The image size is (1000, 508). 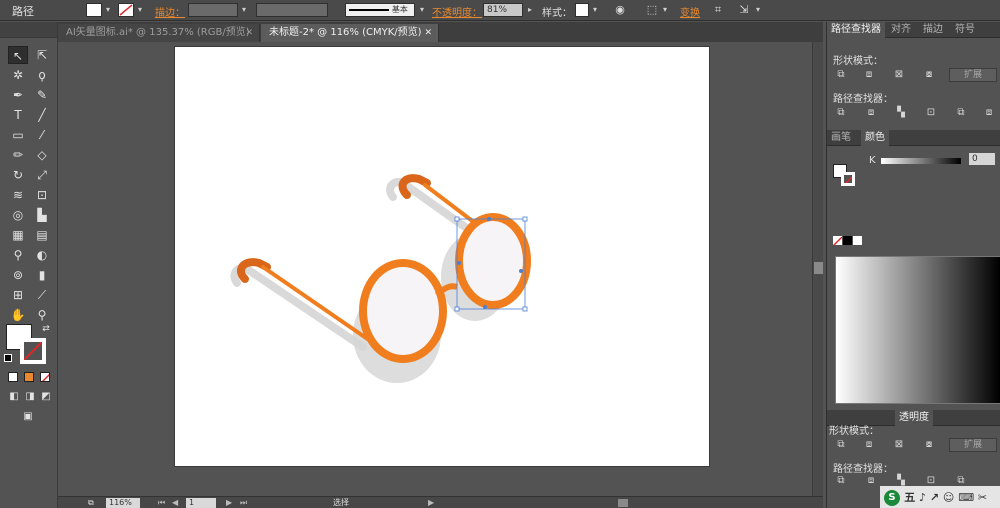 What do you see at coordinates (18, 175) in the screenshot?
I see `rotate-tool-icon: ↻` at bounding box center [18, 175].